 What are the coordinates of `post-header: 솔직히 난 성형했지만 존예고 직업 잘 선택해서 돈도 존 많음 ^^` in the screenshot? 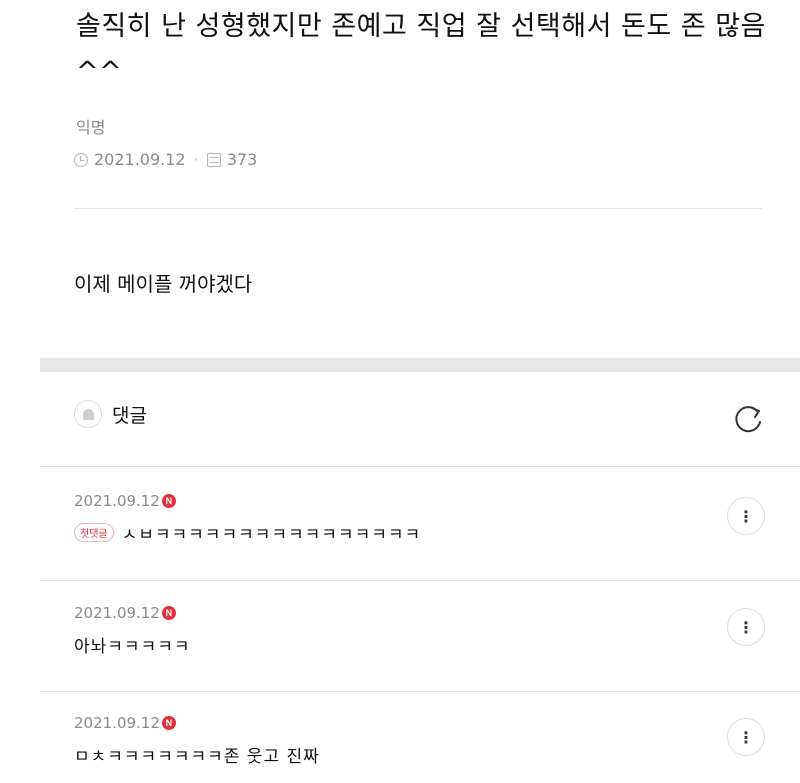 It's located at (421, 49).